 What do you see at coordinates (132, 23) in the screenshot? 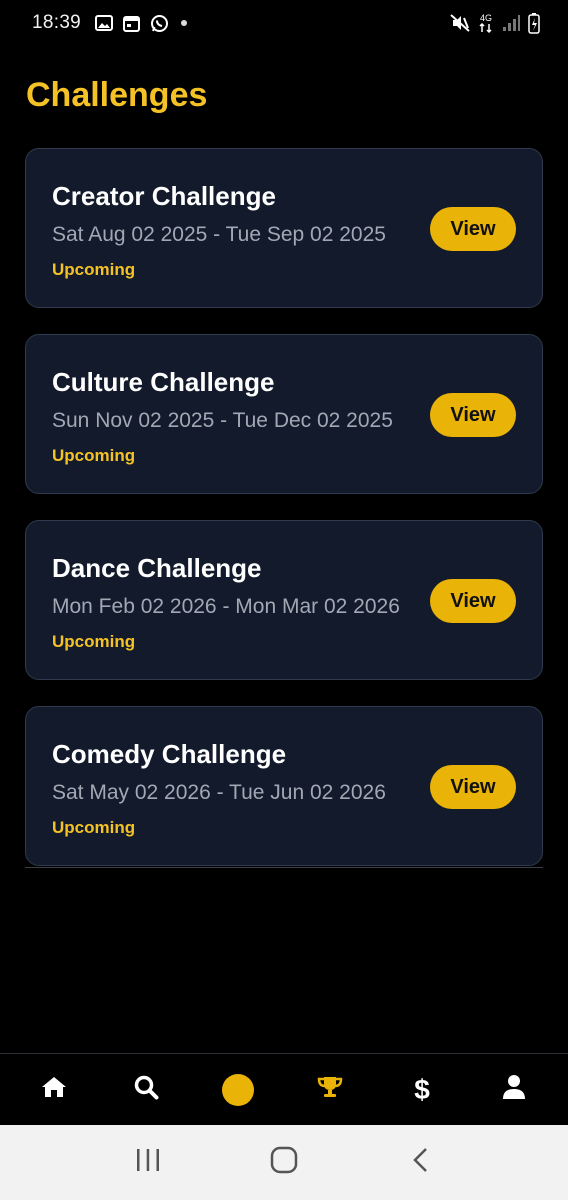
I see `calendar-icon` at bounding box center [132, 23].